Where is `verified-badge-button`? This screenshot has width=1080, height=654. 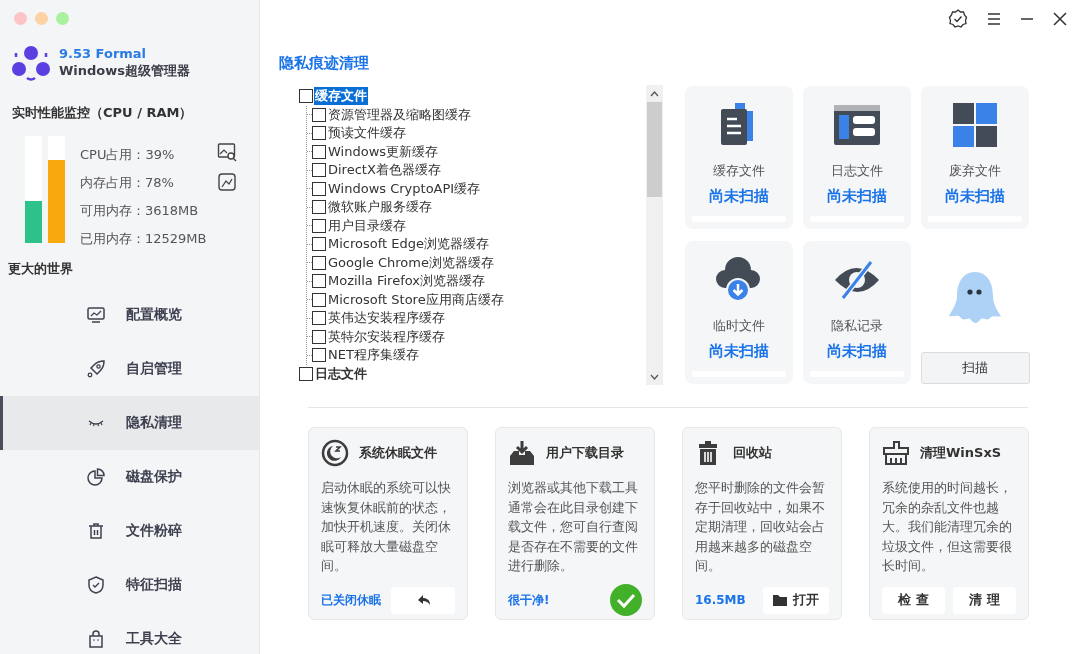
verified-badge-button is located at coordinates (958, 19).